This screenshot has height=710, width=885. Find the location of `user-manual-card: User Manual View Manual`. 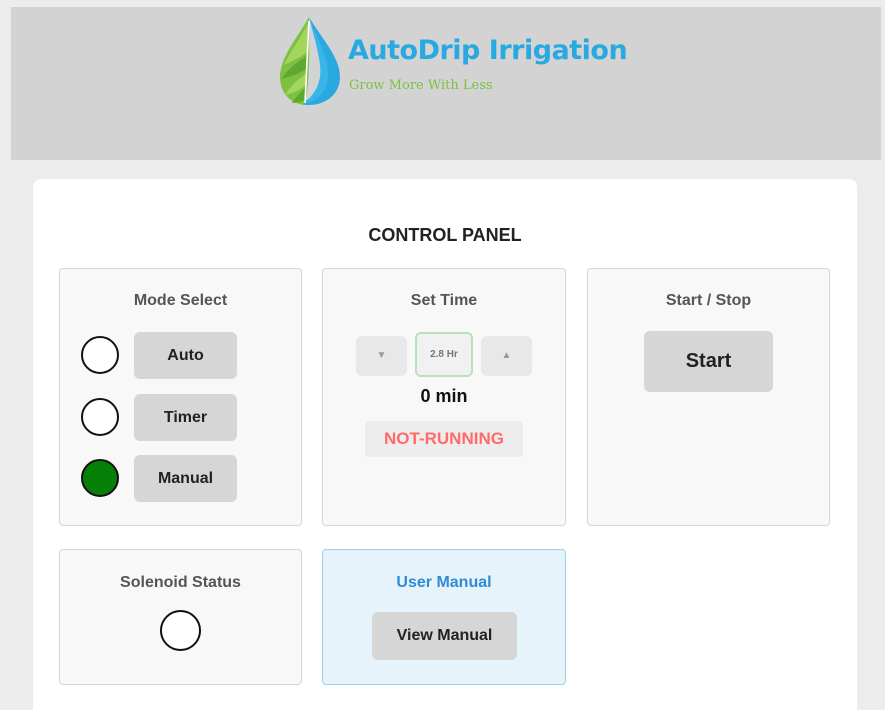

user-manual-card: User Manual View Manual is located at coordinates (444, 617).